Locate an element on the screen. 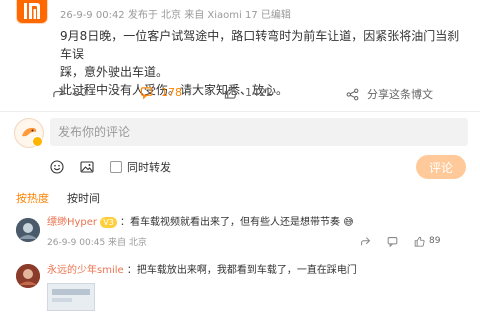 This screenshot has width=480, height=314. verified-badge-icon is located at coordinates (37, 141).